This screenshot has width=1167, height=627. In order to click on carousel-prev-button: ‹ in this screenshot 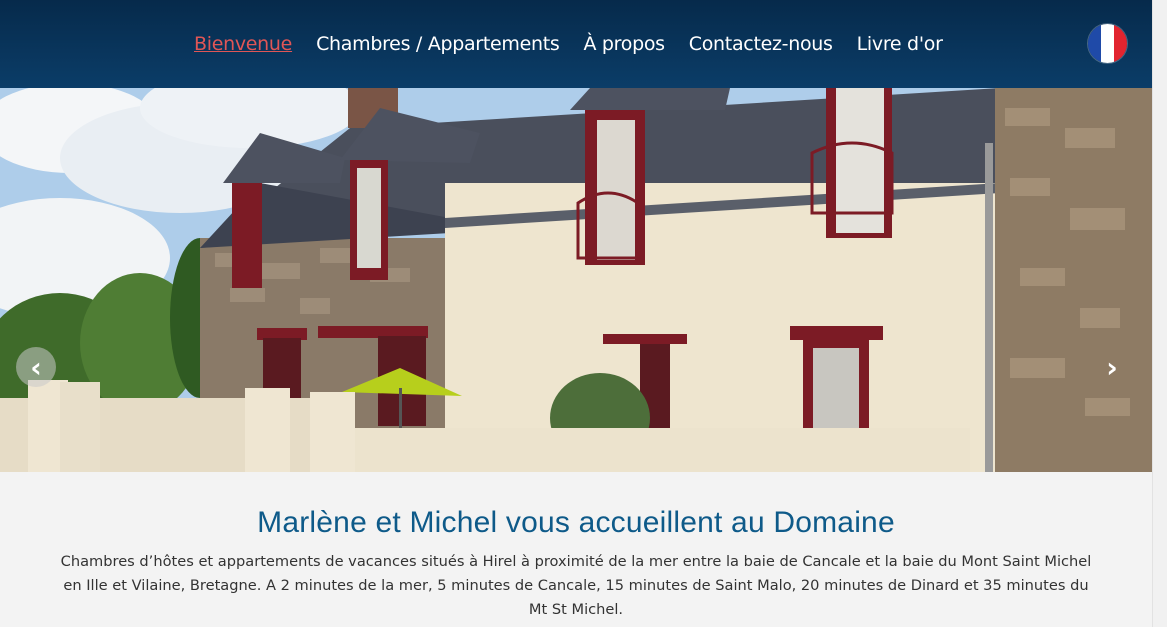, I will do `click(36, 367)`.